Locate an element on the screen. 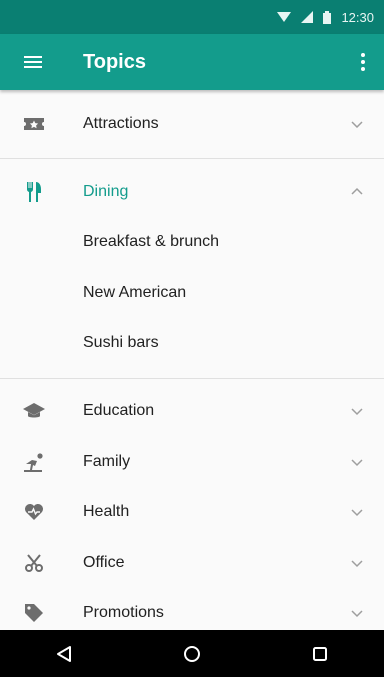  wifi-icon is located at coordinates (284, 17).